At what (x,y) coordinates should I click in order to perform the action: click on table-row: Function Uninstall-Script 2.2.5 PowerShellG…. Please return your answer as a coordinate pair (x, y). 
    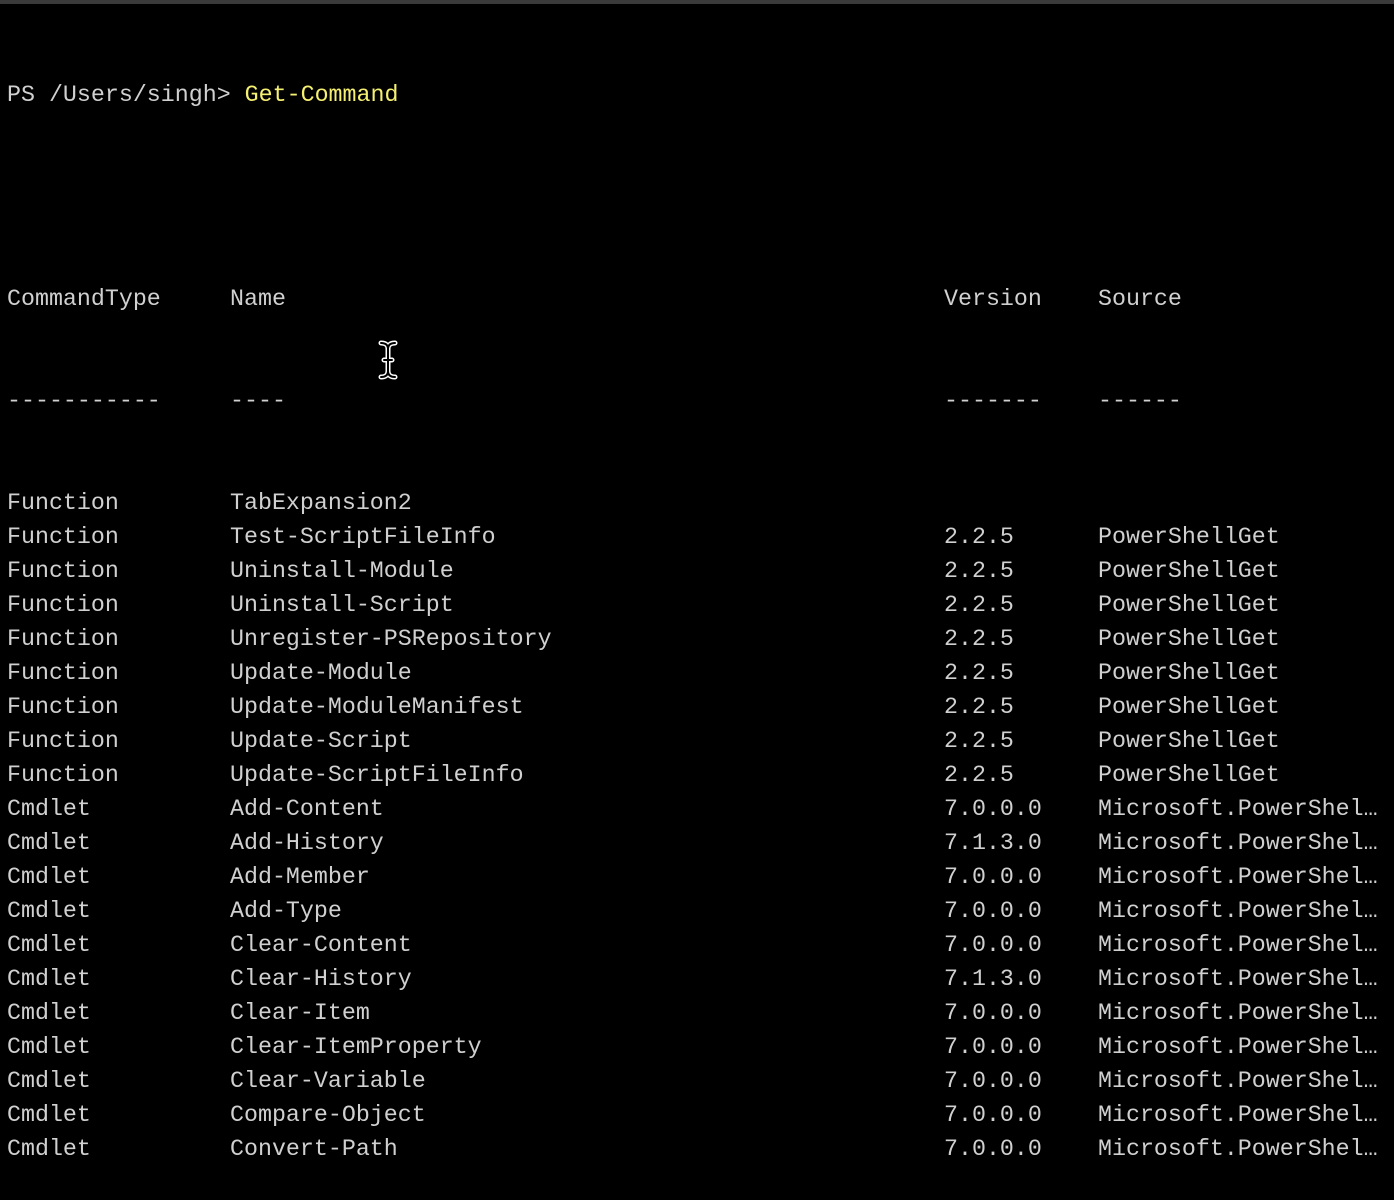
    Looking at the image, I should click on (643, 605).